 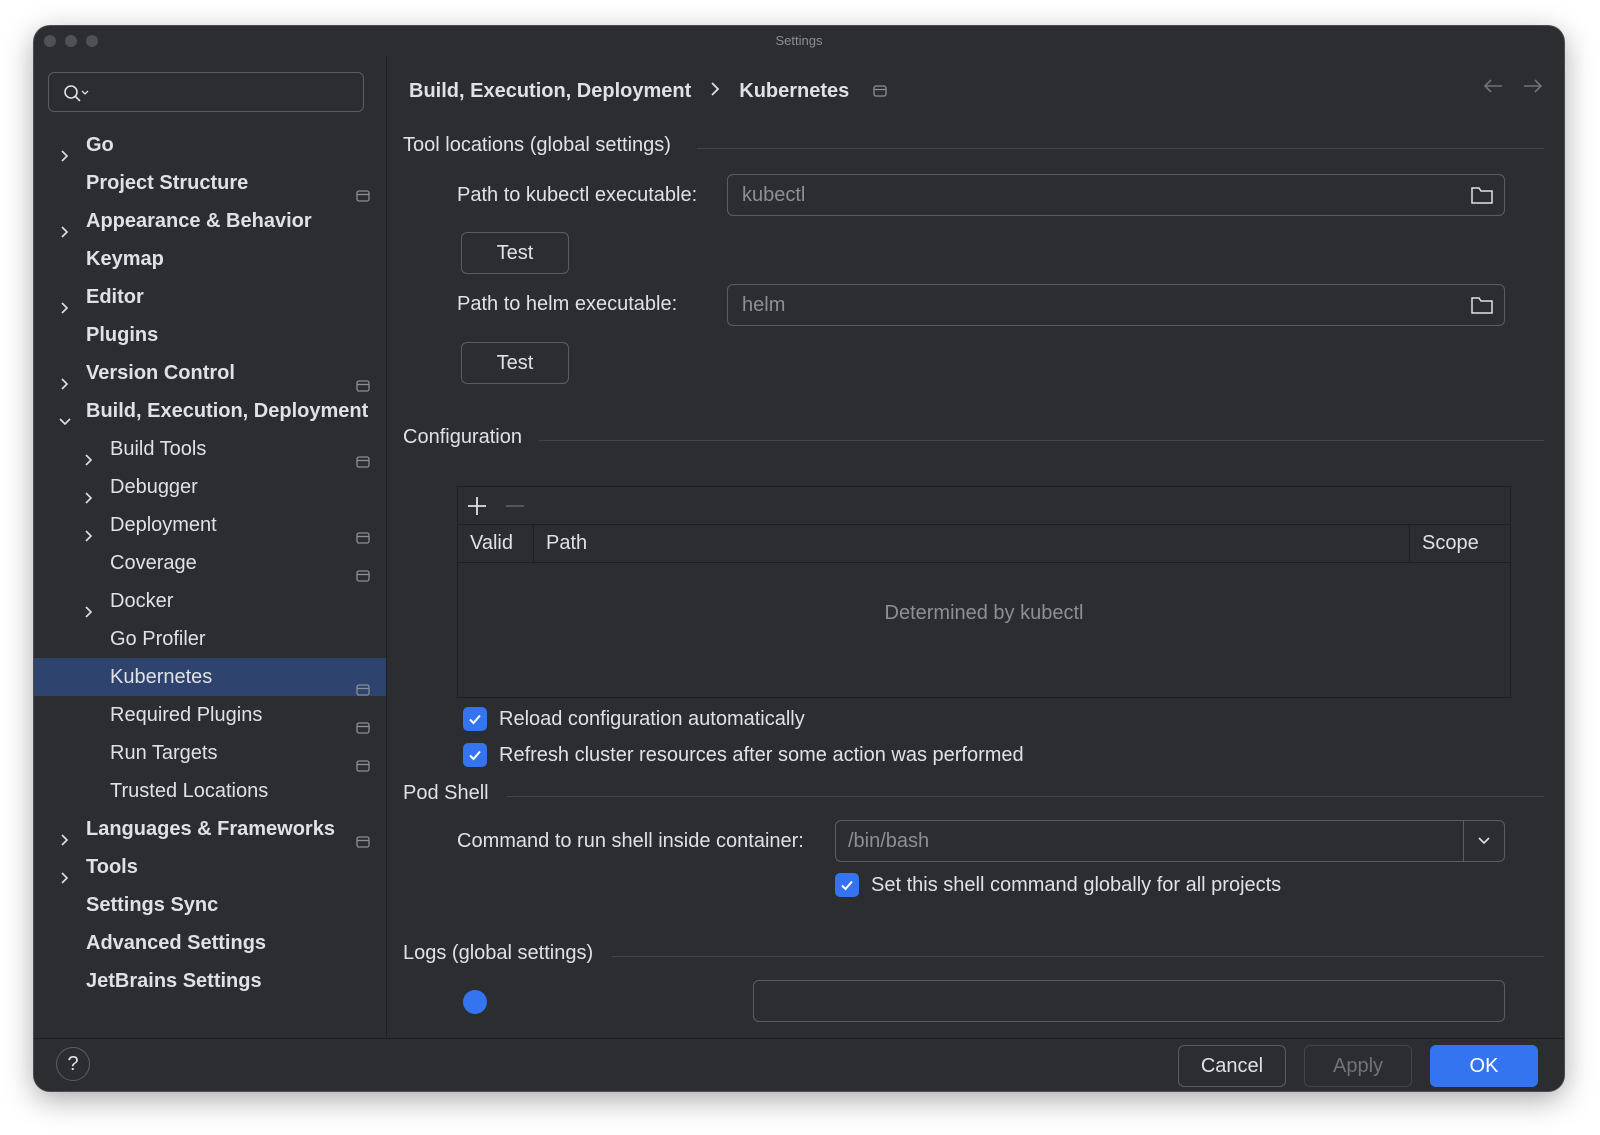 I want to click on sidebar-item-label: Plugins, so click(x=122, y=335).